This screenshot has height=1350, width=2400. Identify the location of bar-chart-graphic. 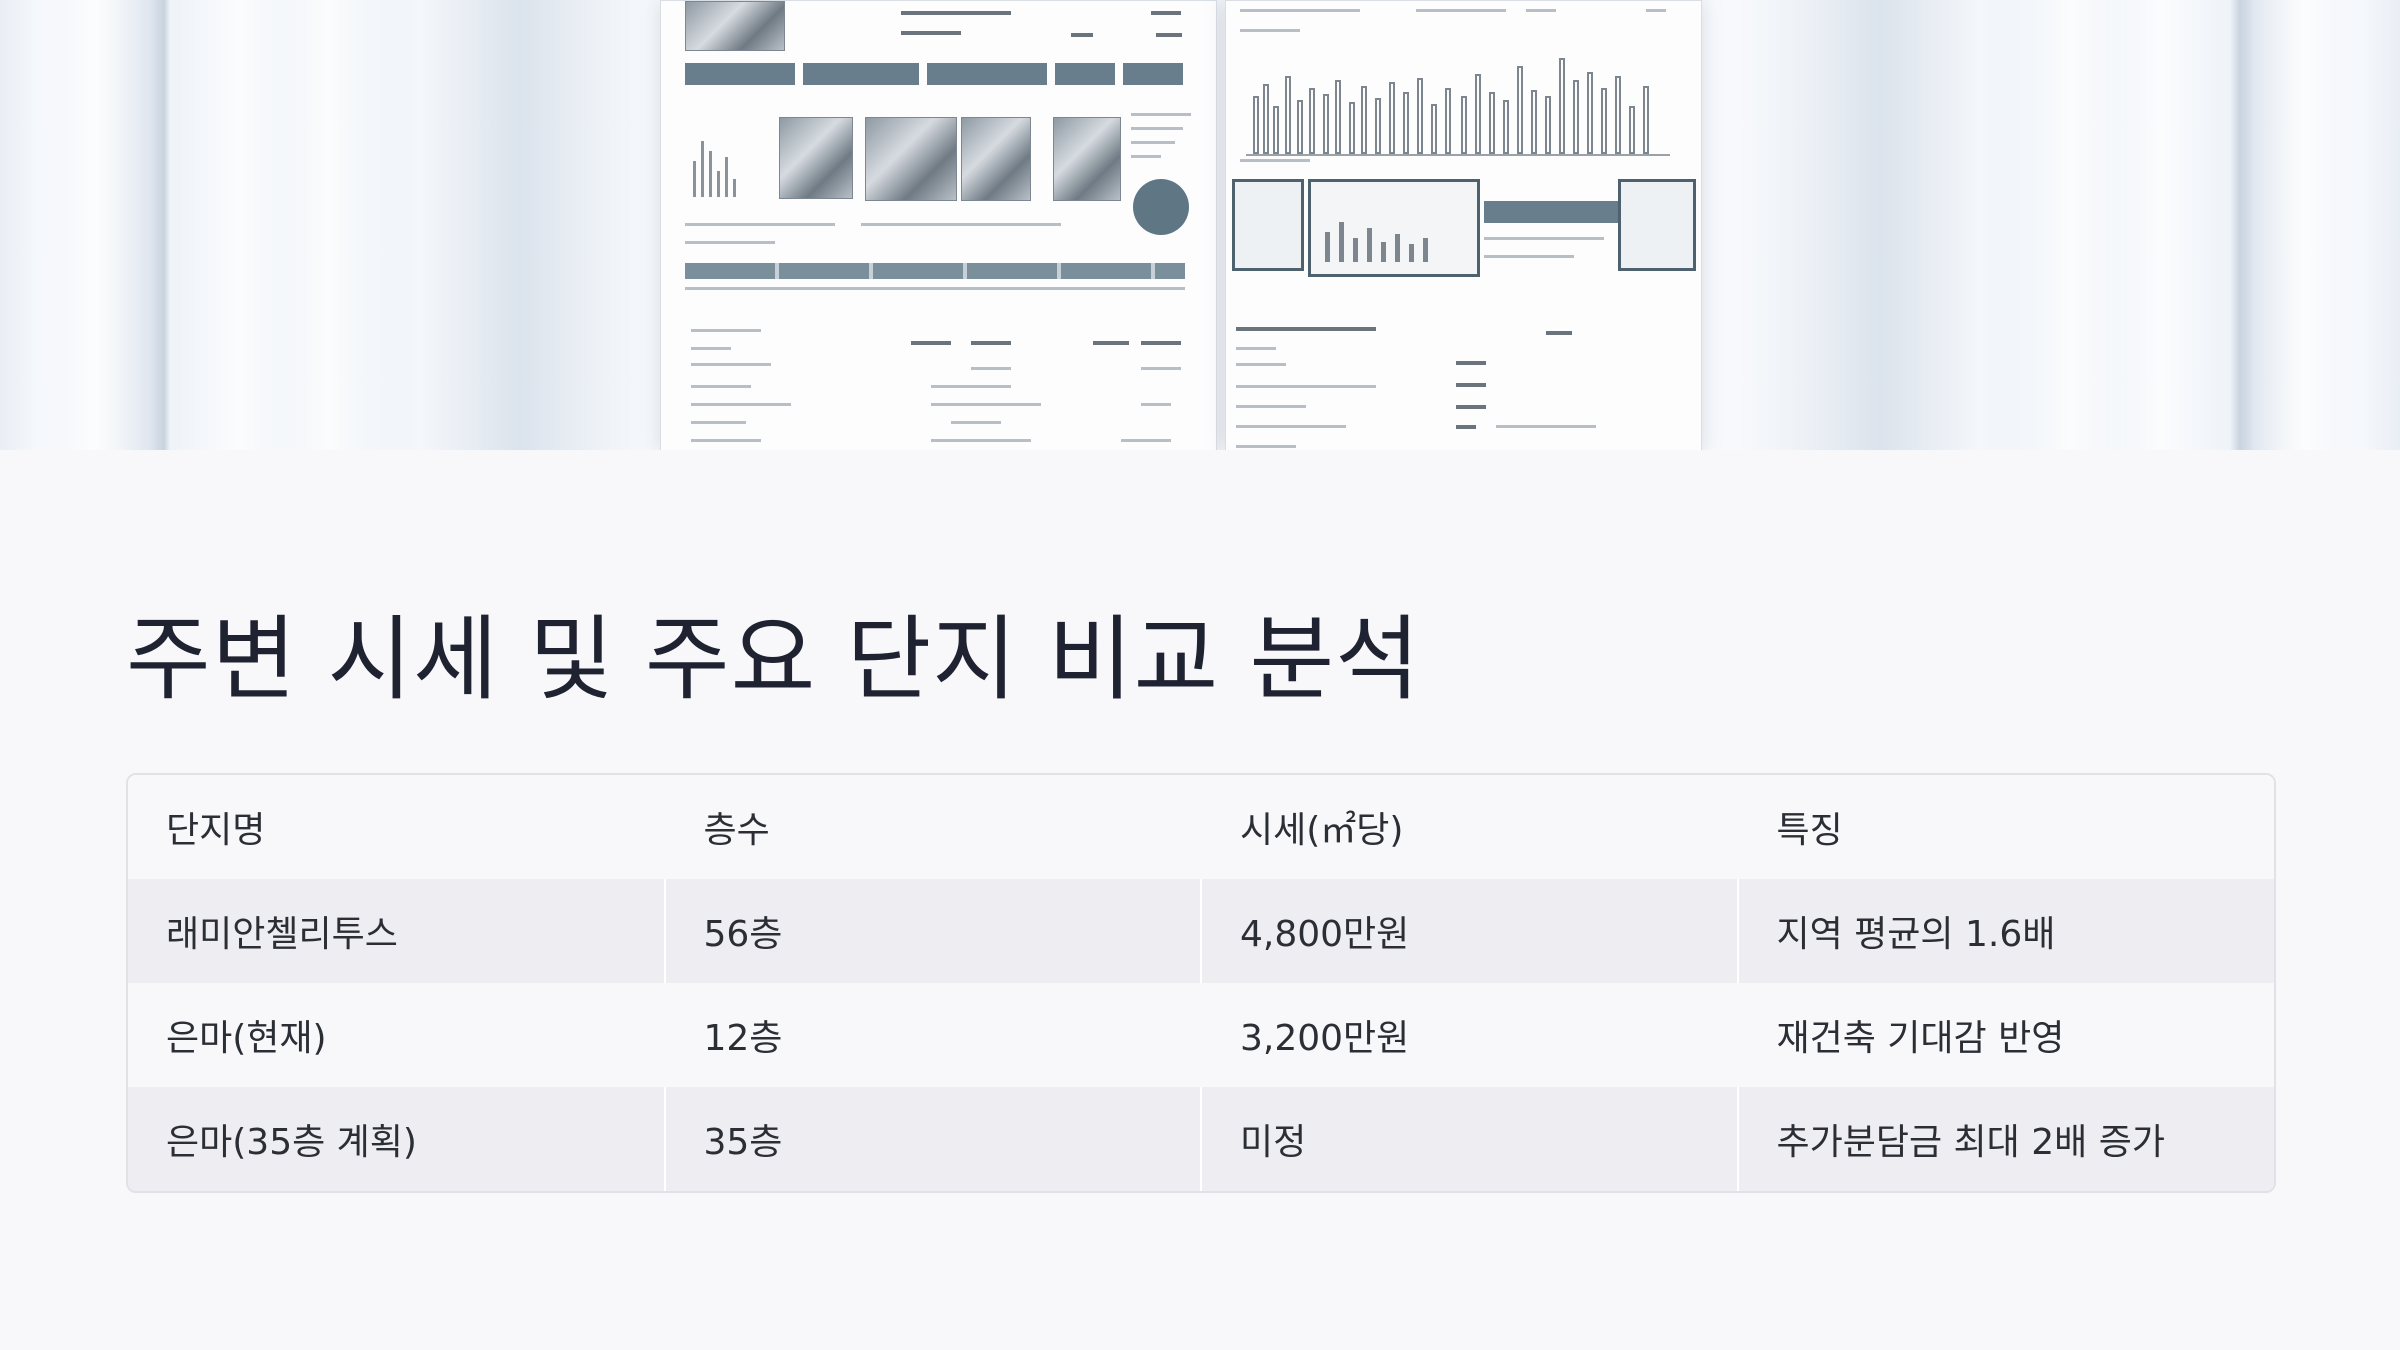
(1458, 107).